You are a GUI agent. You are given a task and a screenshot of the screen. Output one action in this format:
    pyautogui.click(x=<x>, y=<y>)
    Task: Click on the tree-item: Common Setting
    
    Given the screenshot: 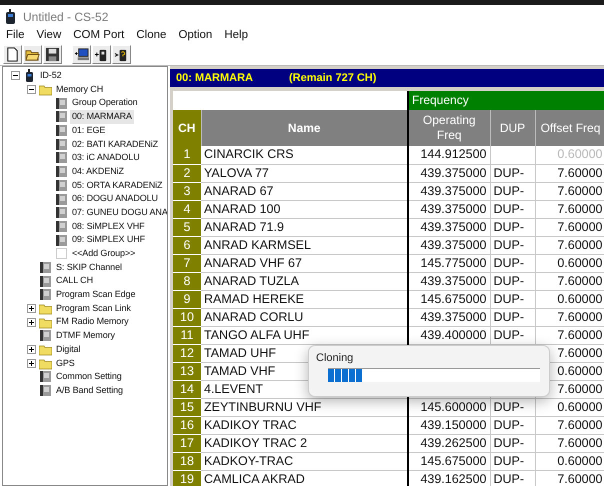 What is the action you would take?
    pyautogui.click(x=89, y=377)
    